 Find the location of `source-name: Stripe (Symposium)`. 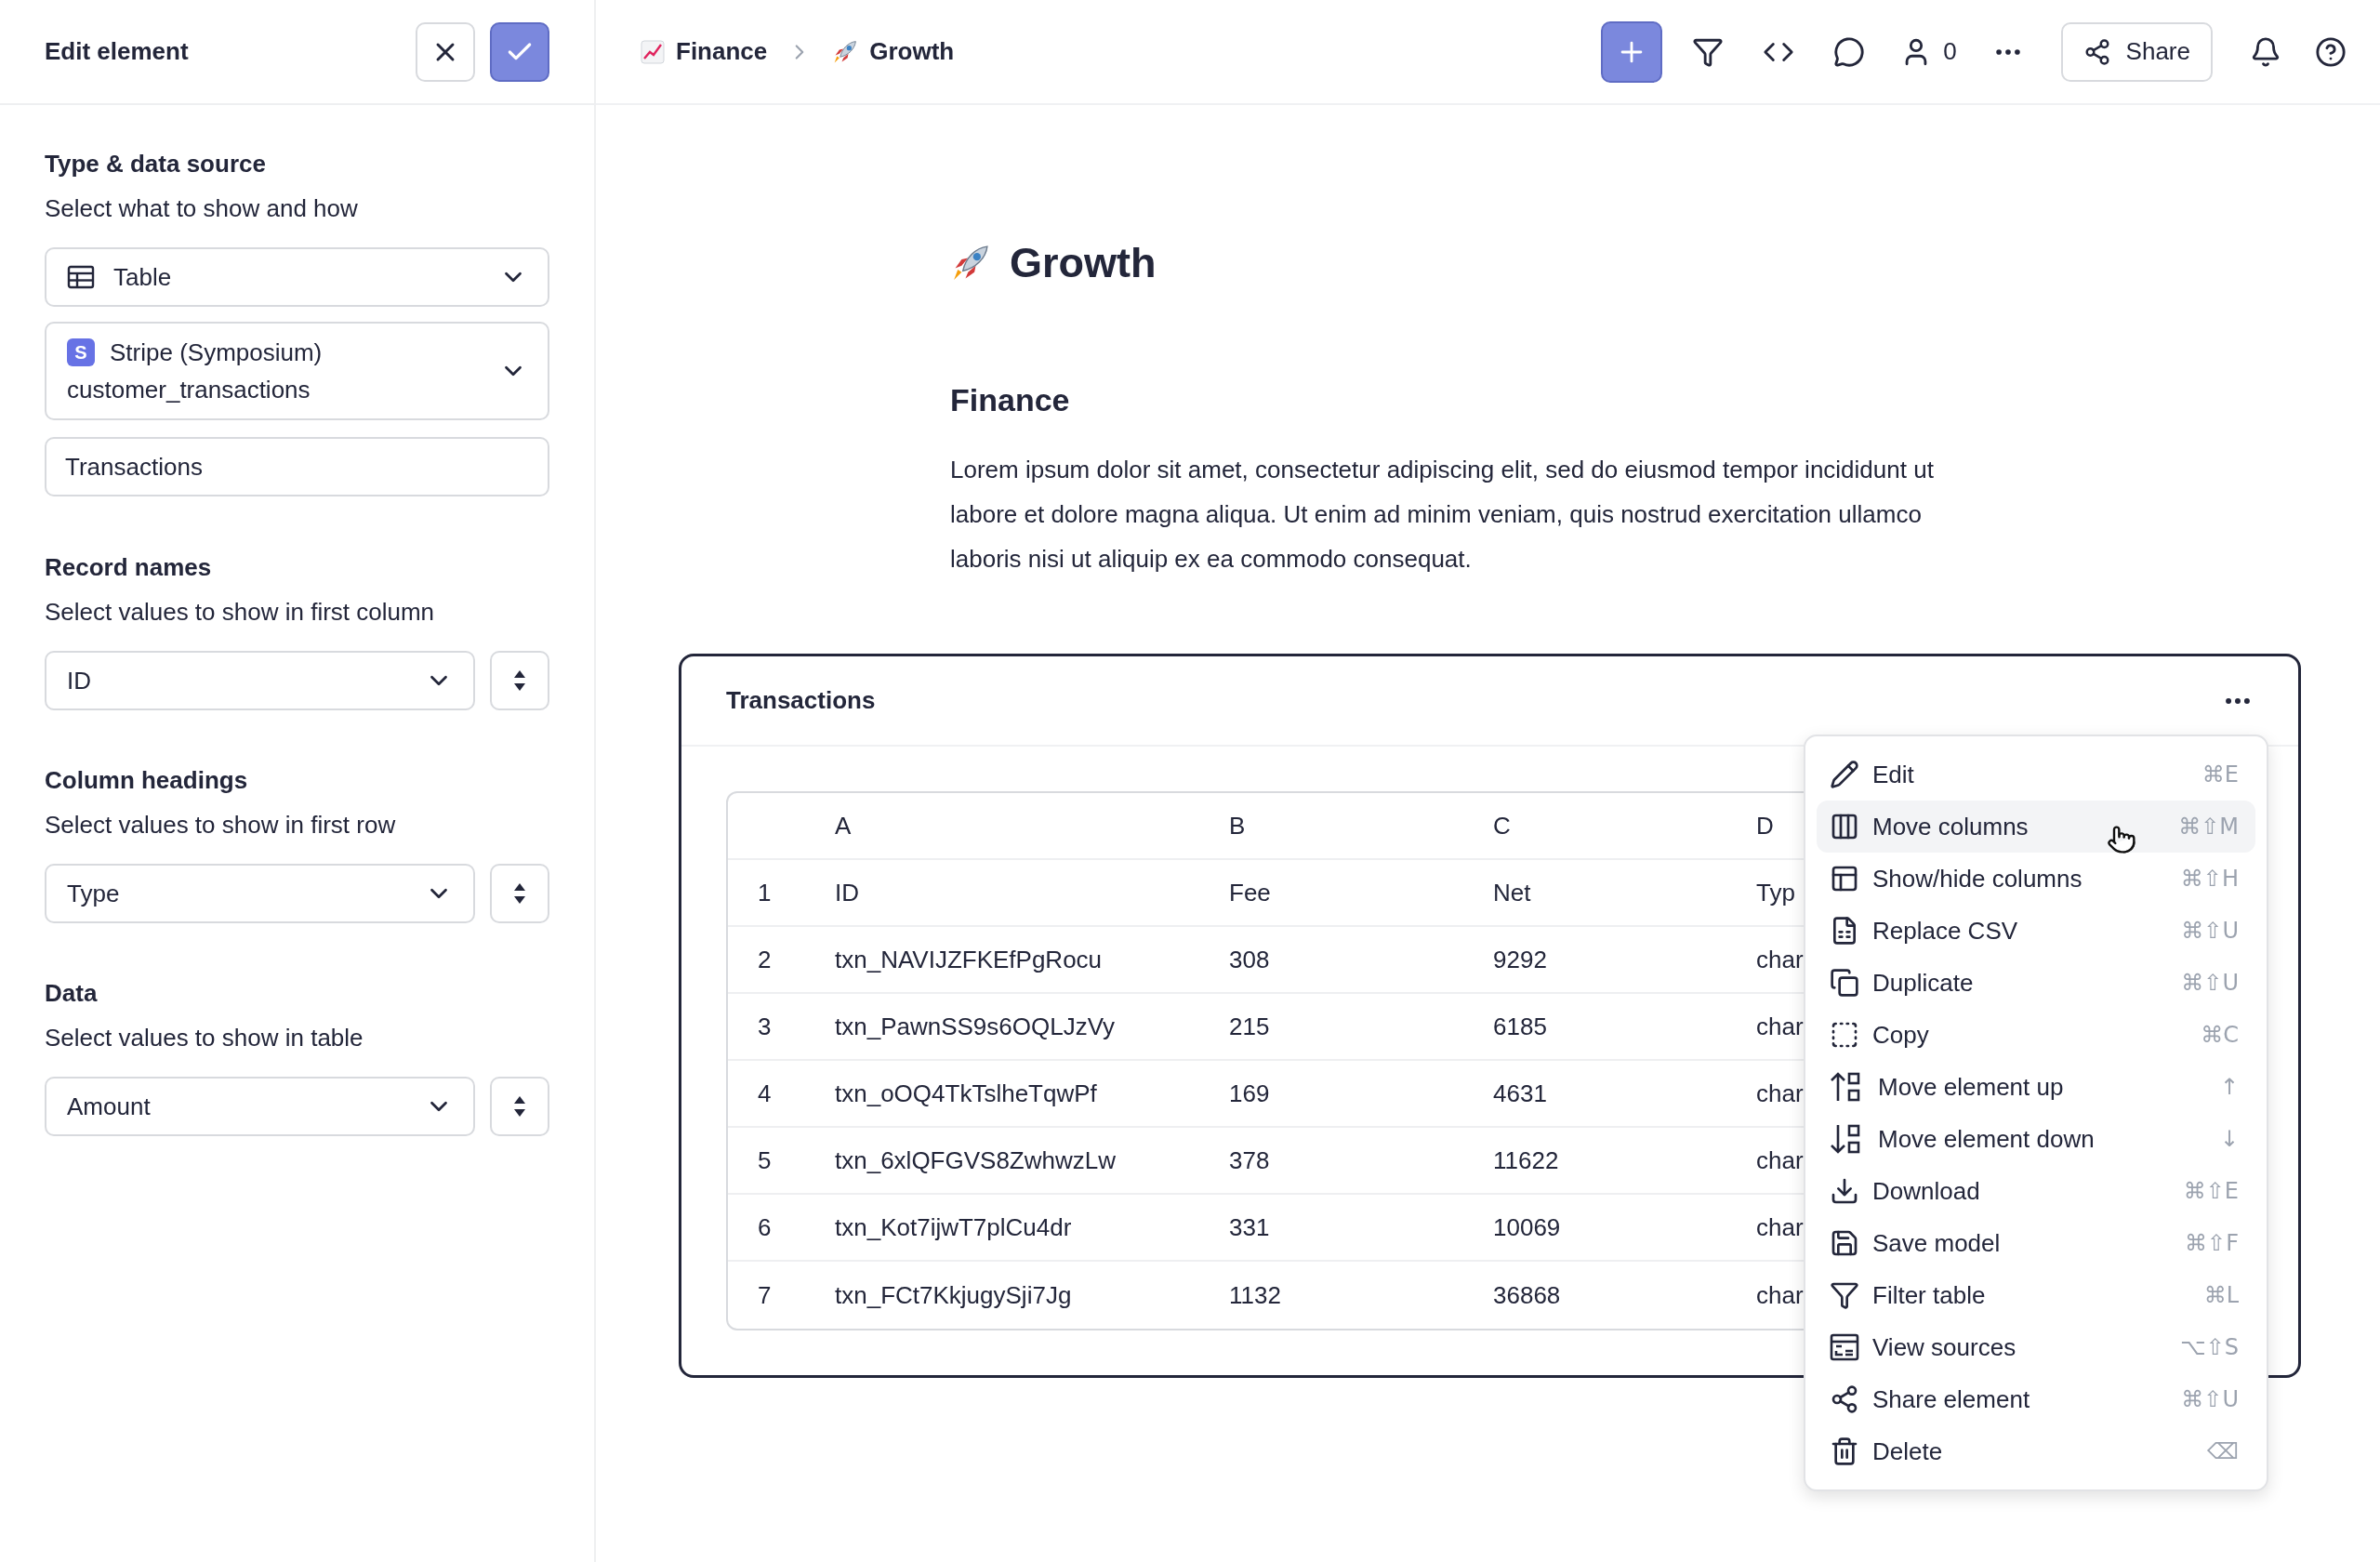

source-name: Stripe (Symposium) is located at coordinates (216, 353).